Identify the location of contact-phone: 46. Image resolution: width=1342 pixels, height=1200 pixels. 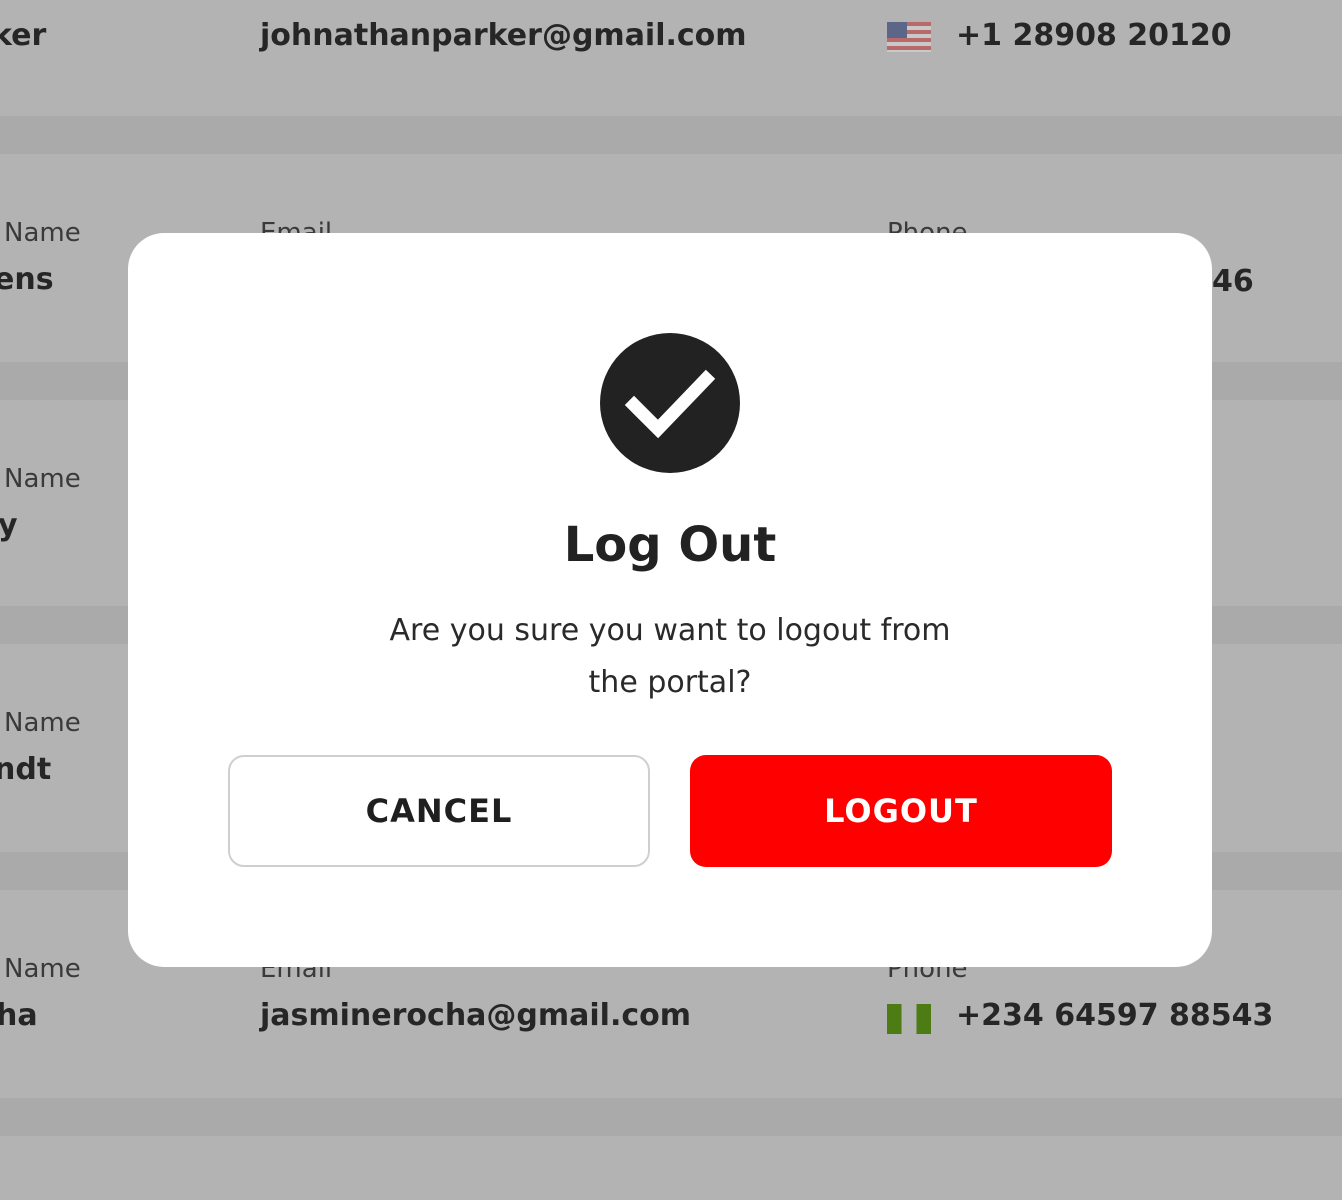
(1233, 281).